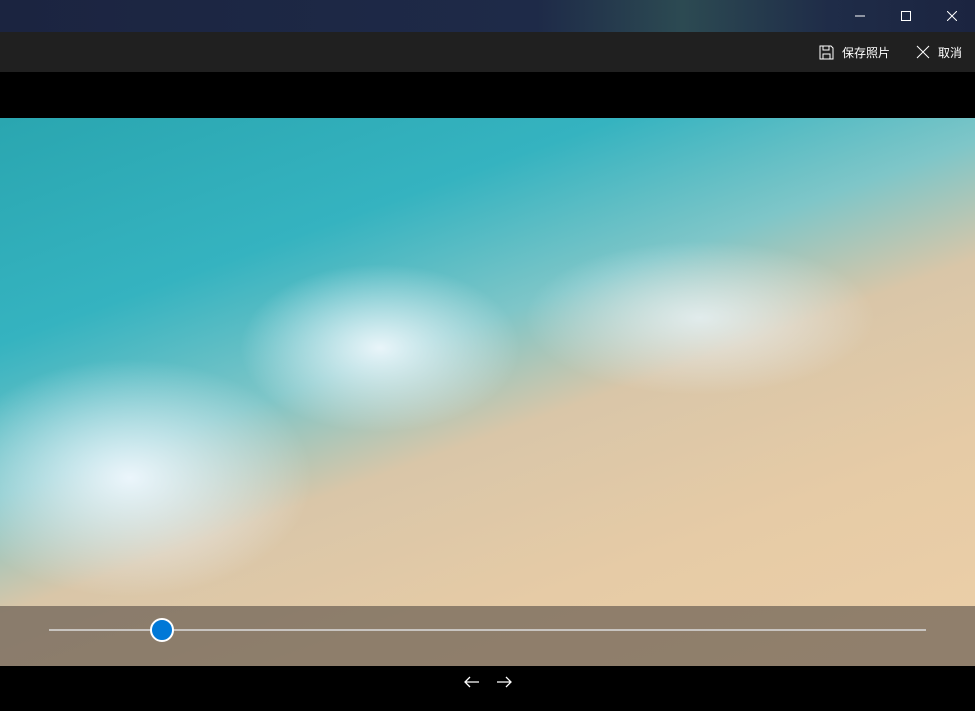 The height and width of the screenshot is (711, 975). I want to click on arrow-right-icon, so click(504, 682).